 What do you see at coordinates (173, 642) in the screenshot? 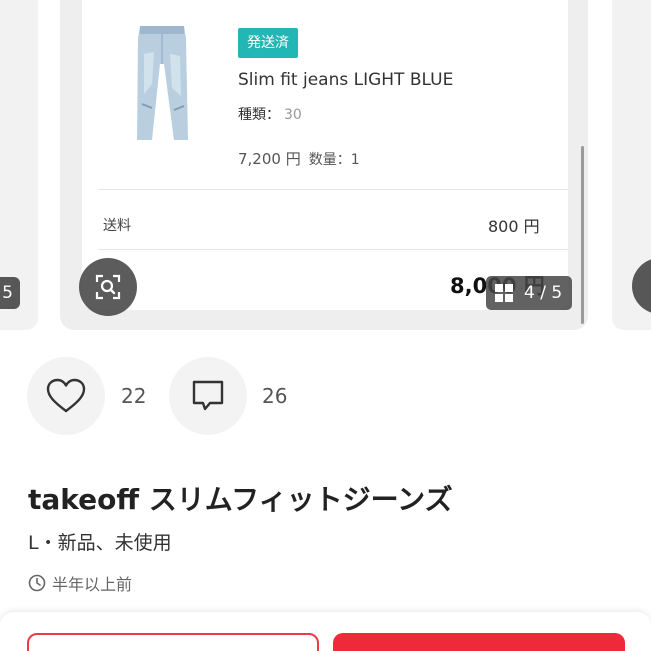
I see `secondary-action-button` at bounding box center [173, 642].